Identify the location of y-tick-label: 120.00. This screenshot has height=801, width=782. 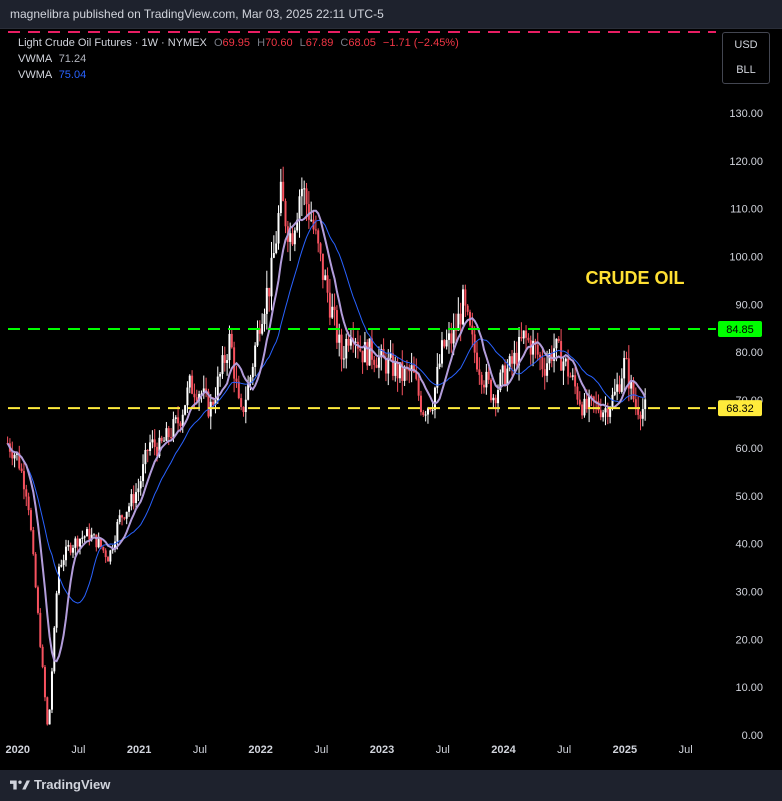
(746, 162).